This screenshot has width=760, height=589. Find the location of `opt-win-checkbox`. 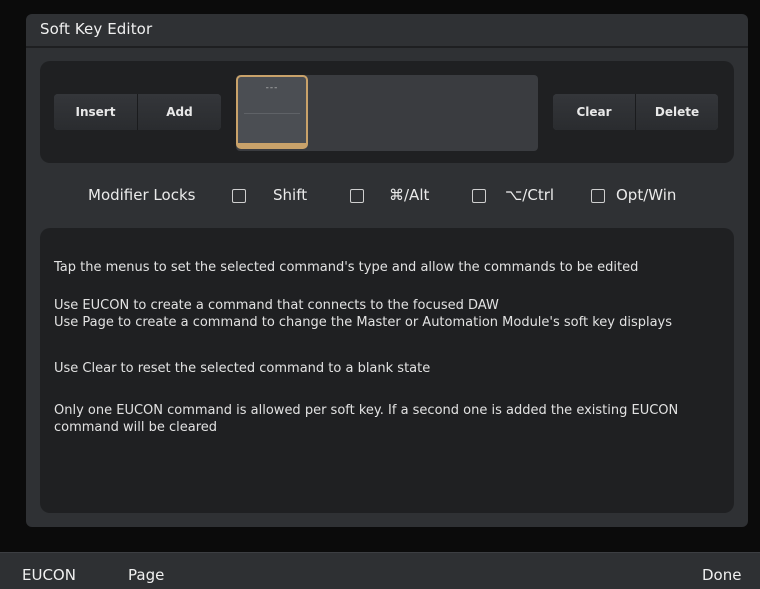

opt-win-checkbox is located at coordinates (598, 196).